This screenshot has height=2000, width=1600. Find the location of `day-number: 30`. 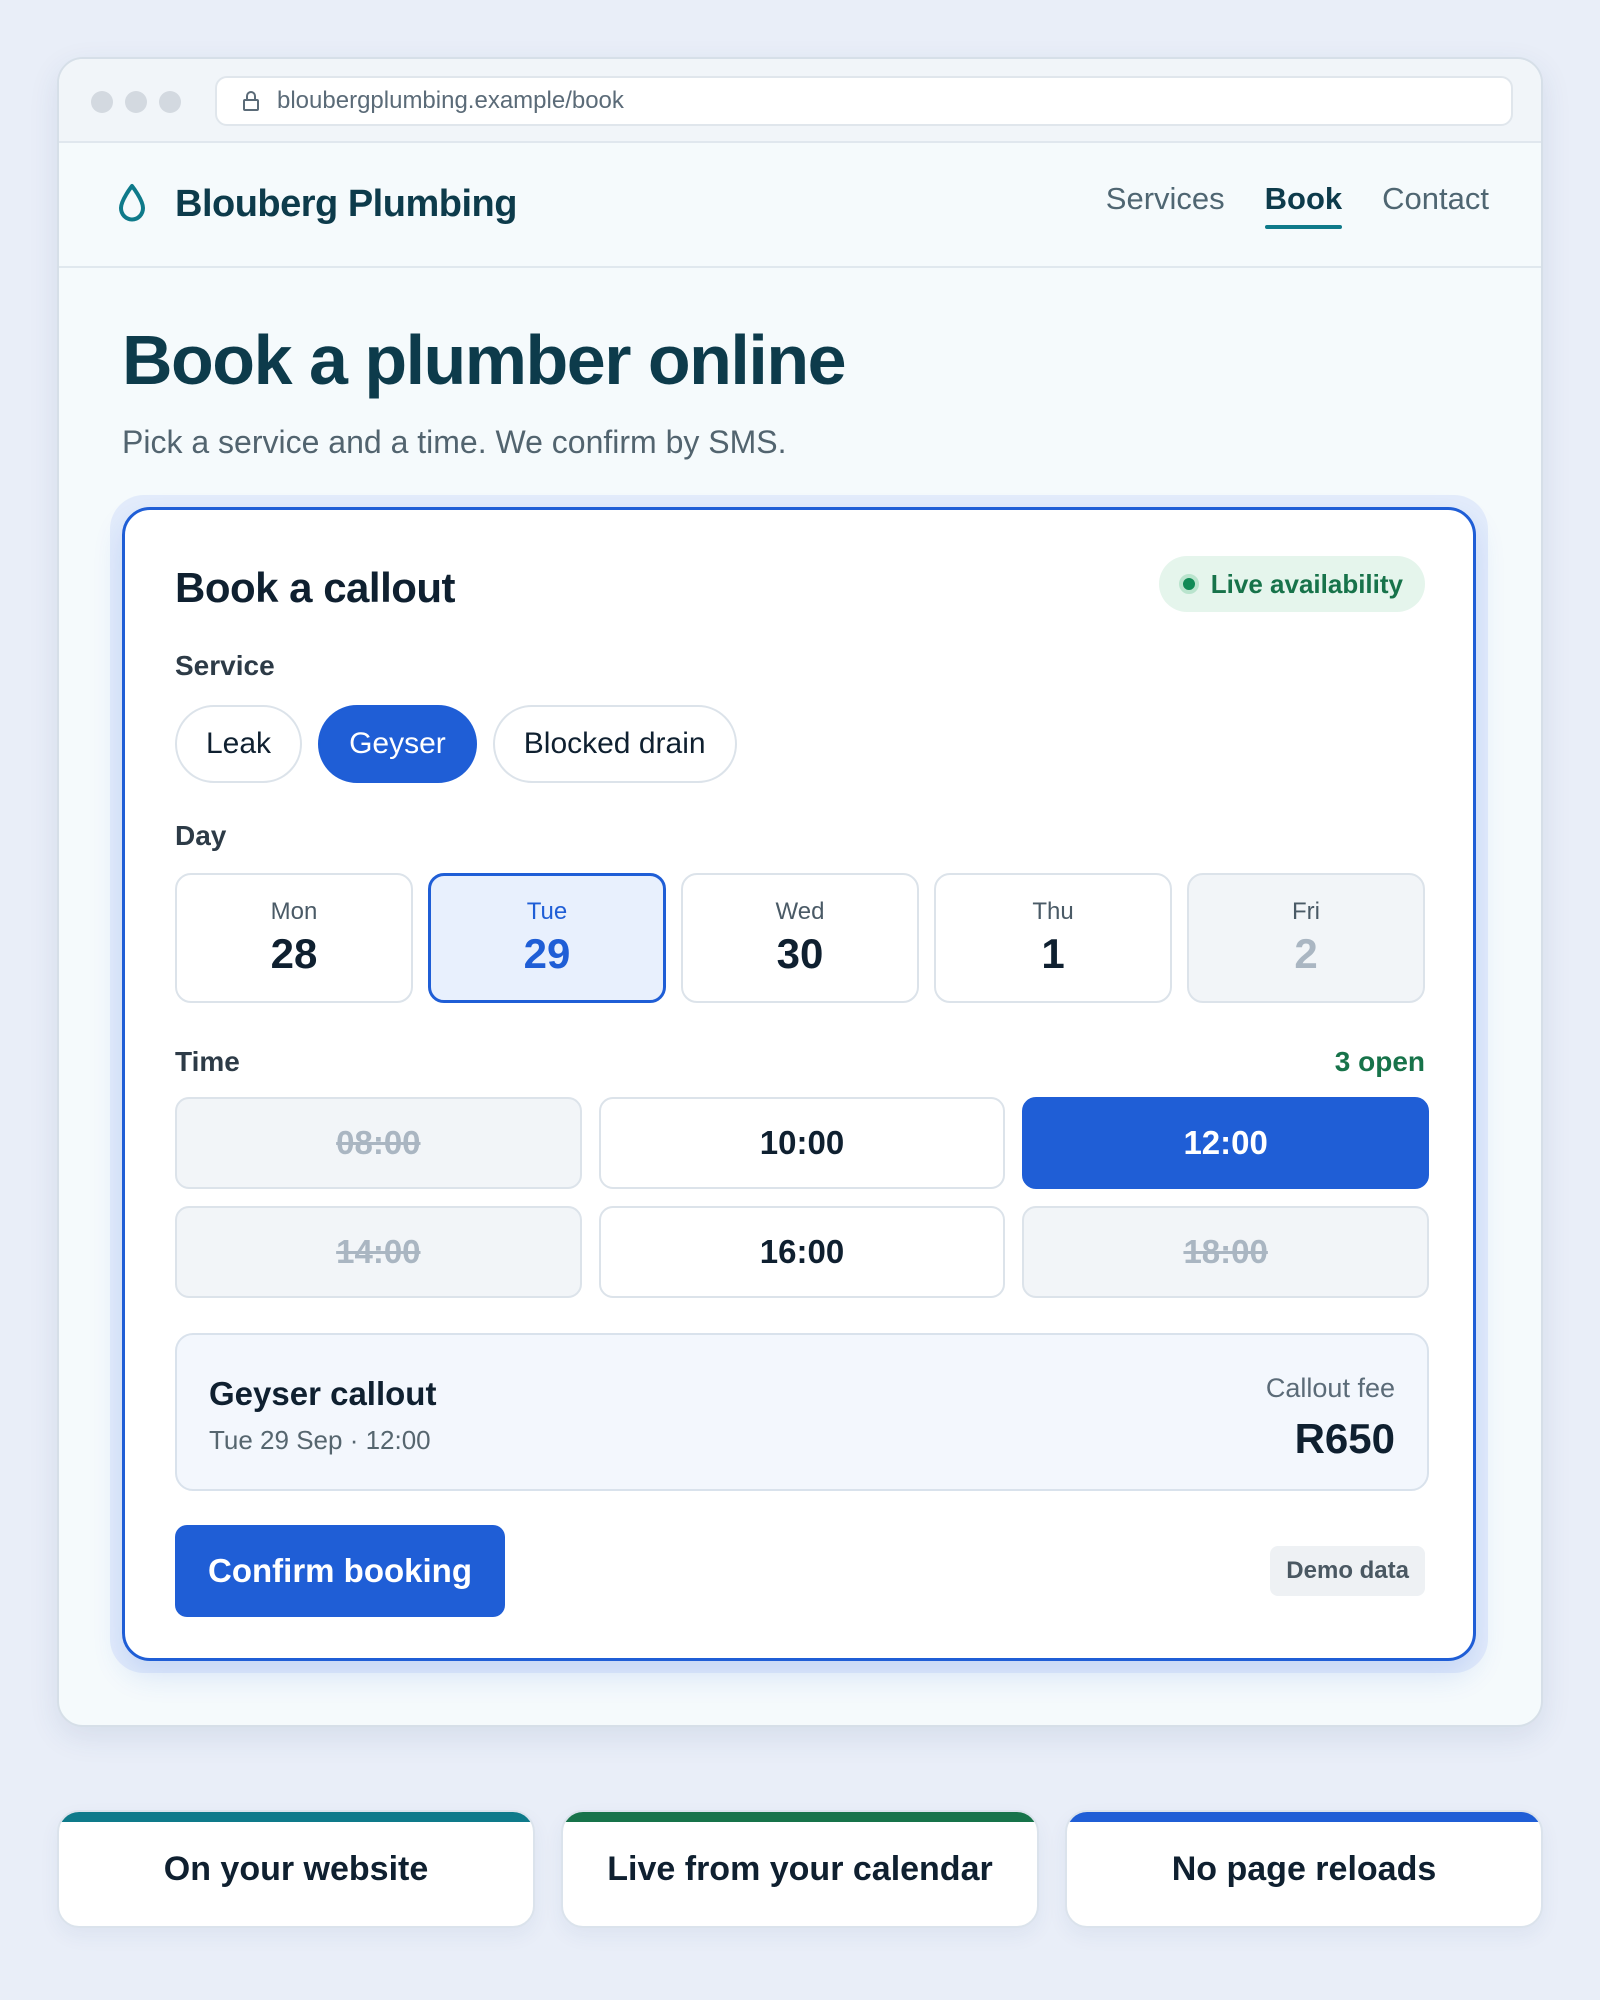

day-number: 30 is located at coordinates (800, 953).